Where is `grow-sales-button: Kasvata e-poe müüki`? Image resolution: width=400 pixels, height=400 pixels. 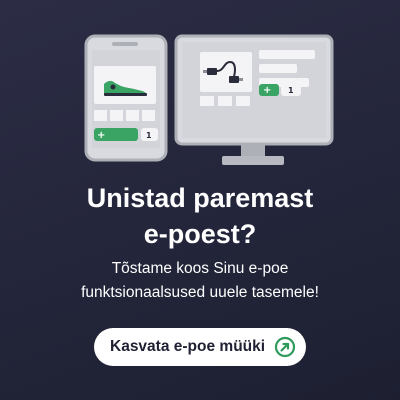
grow-sales-button: Kasvata e-poe müüki is located at coordinates (200, 347).